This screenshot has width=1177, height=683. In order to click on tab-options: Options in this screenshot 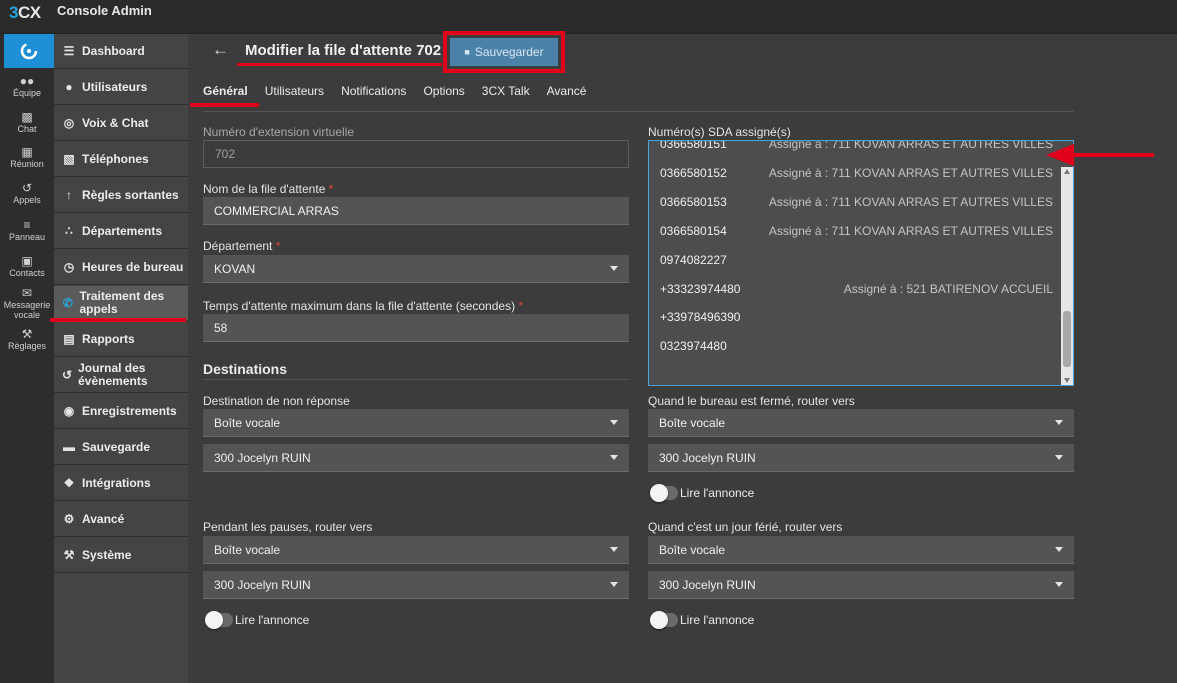, I will do `click(443, 94)`.